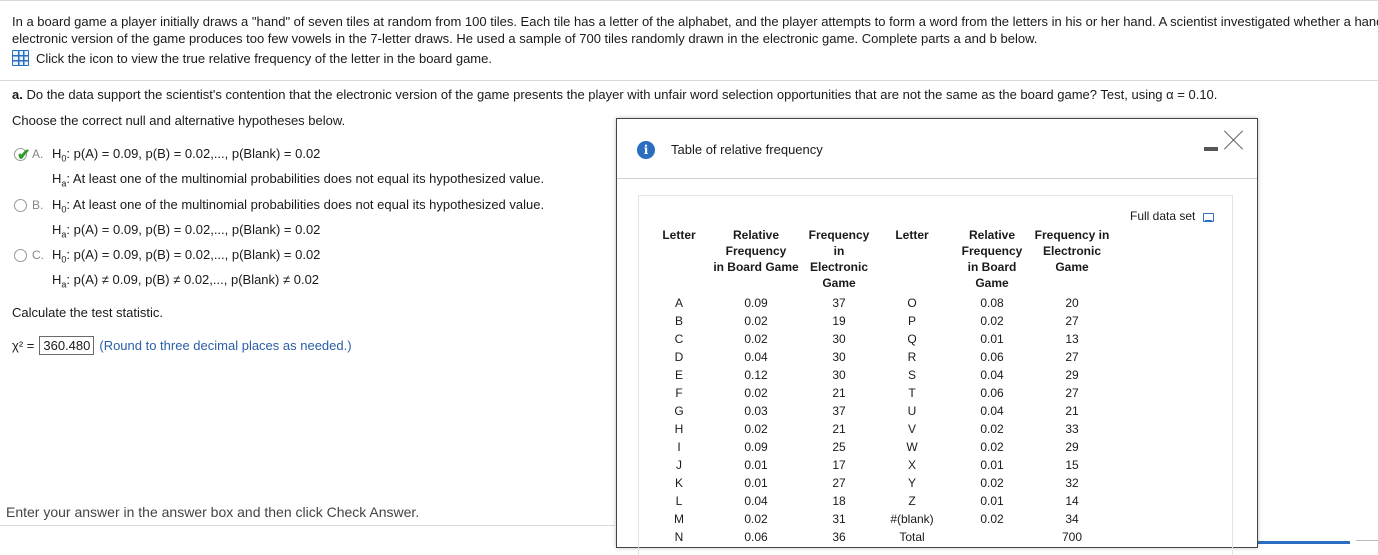 The height and width of the screenshot is (555, 1378). What do you see at coordinates (1072, 303) in the screenshot?
I see `table-cell: 20` at bounding box center [1072, 303].